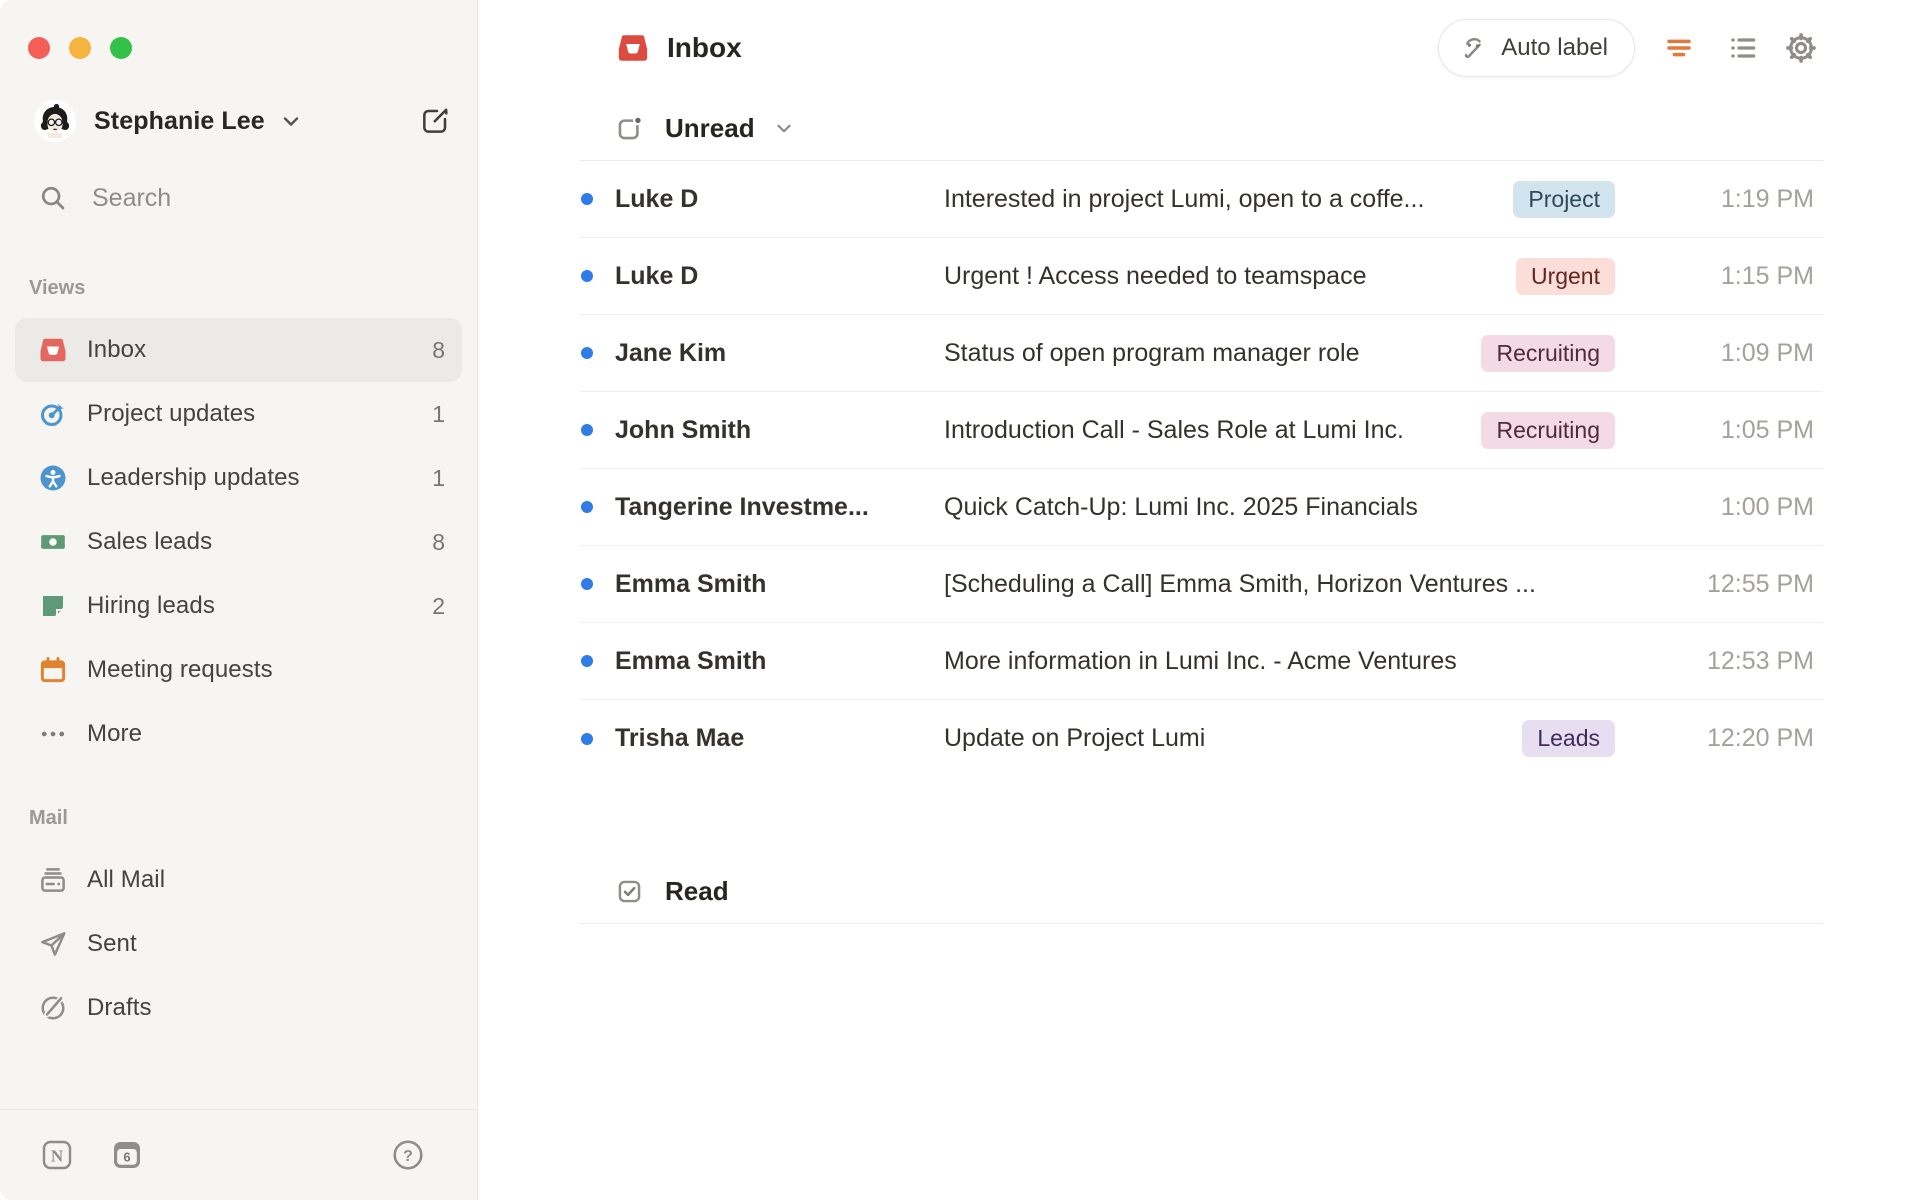  What do you see at coordinates (683, 429) in the screenshot?
I see `email-sender: John Smith` at bounding box center [683, 429].